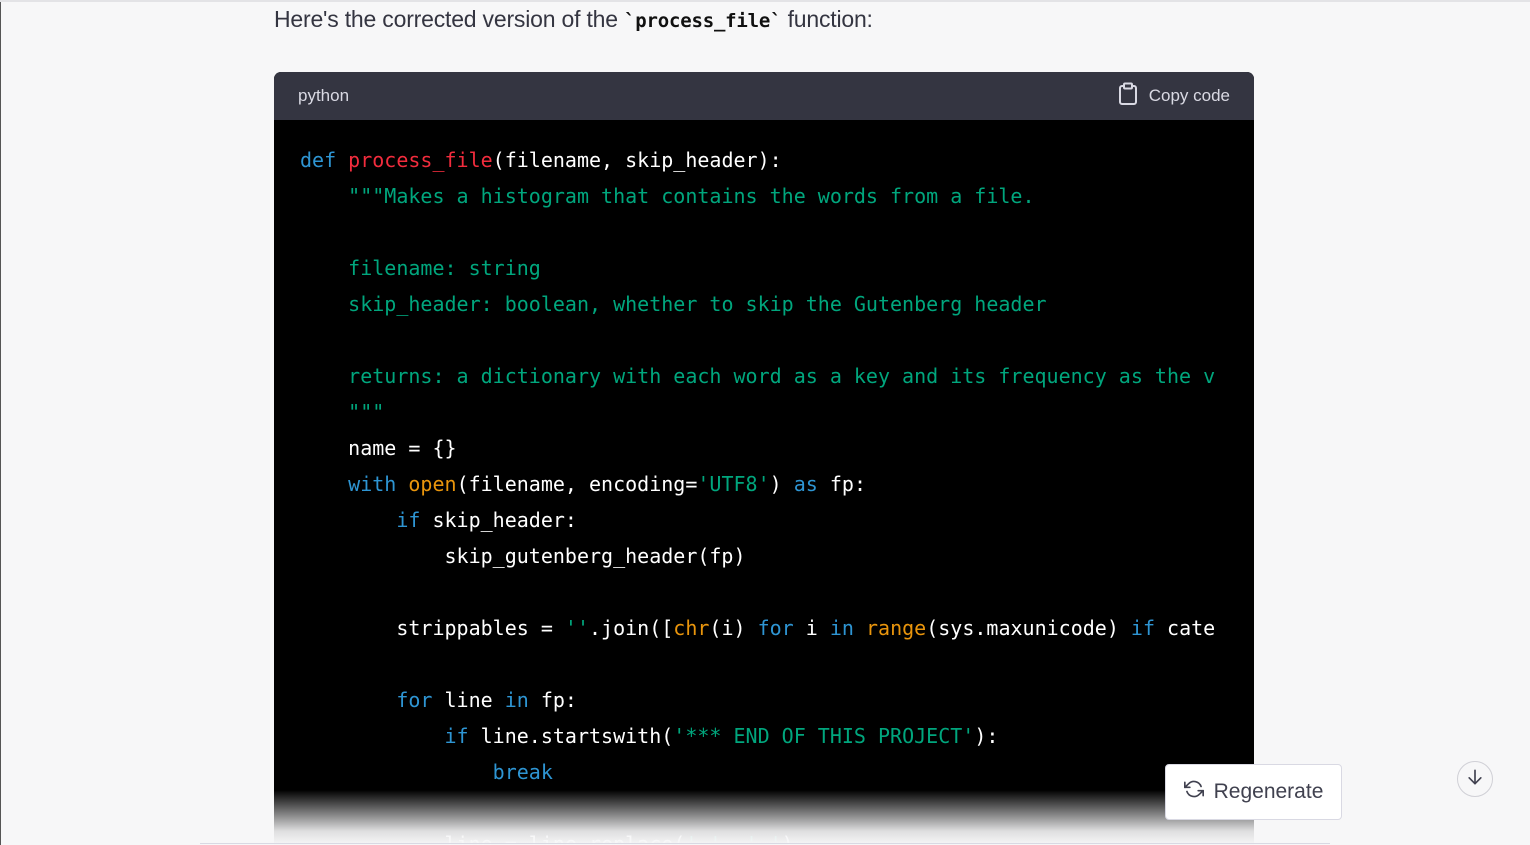 Image resolution: width=1530 pixels, height=845 pixels. I want to click on code-token: (filename, skip_header):, so click(637, 160).